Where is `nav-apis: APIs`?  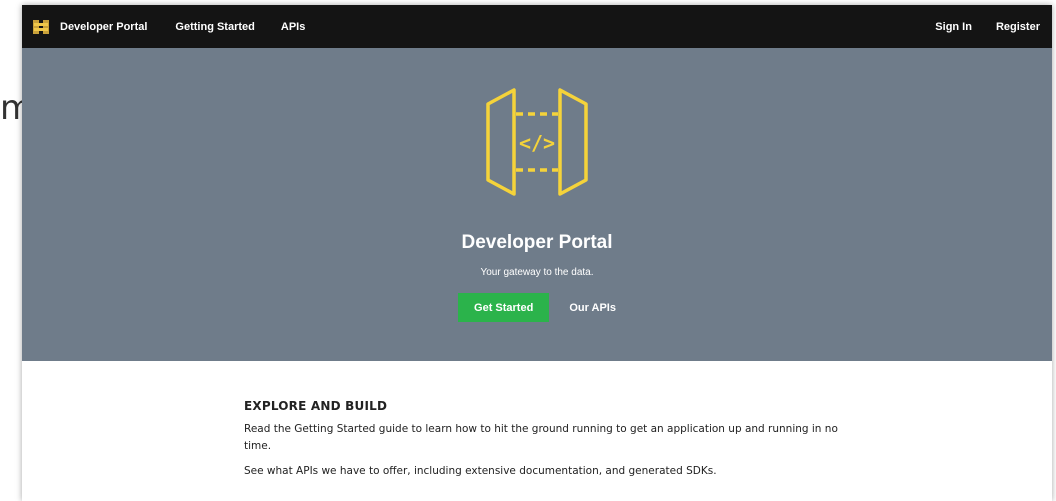 nav-apis: APIs is located at coordinates (293, 27).